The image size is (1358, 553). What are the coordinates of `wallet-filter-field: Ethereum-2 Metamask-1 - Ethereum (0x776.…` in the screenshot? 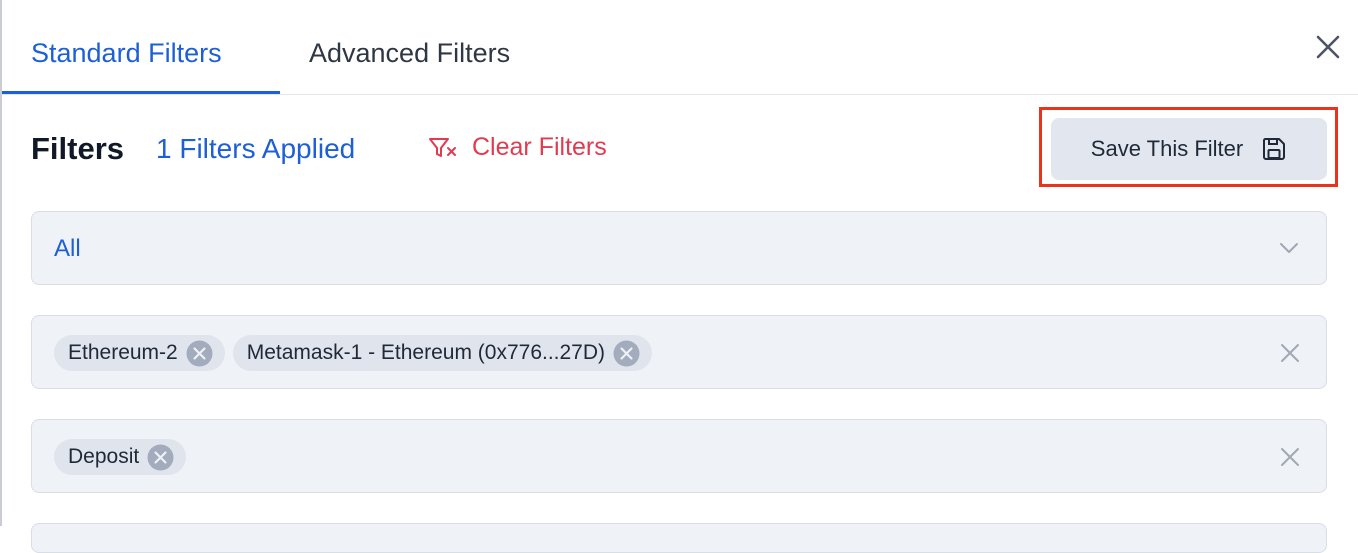 It's located at (679, 352).